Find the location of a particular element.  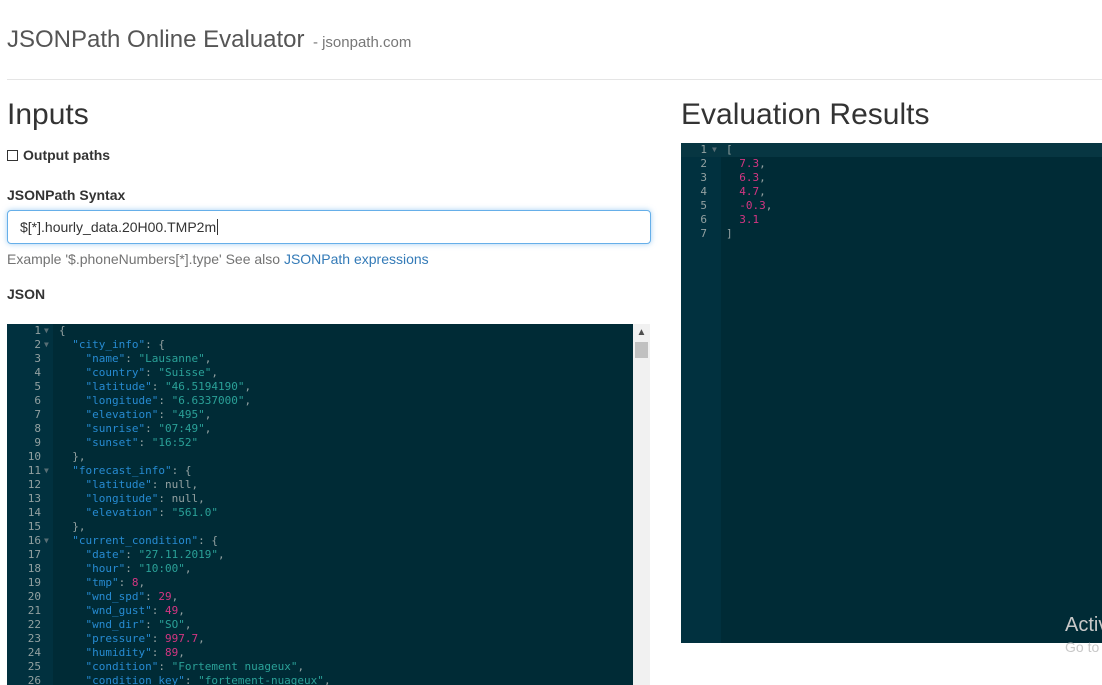

code-text: "longitude": null, is located at coordinates (132, 499).